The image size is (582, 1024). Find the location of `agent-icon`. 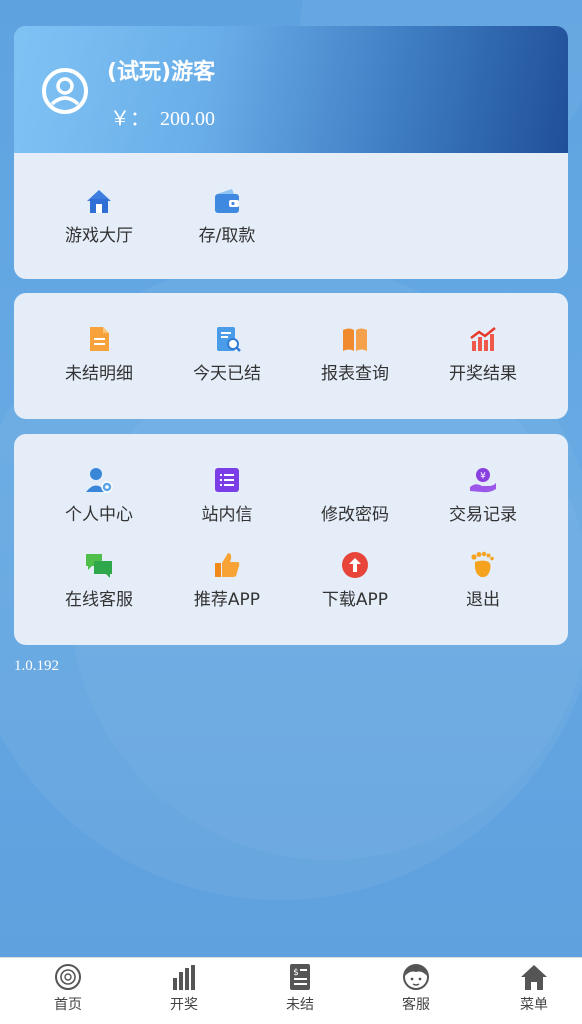

agent-icon is located at coordinates (416, 977).